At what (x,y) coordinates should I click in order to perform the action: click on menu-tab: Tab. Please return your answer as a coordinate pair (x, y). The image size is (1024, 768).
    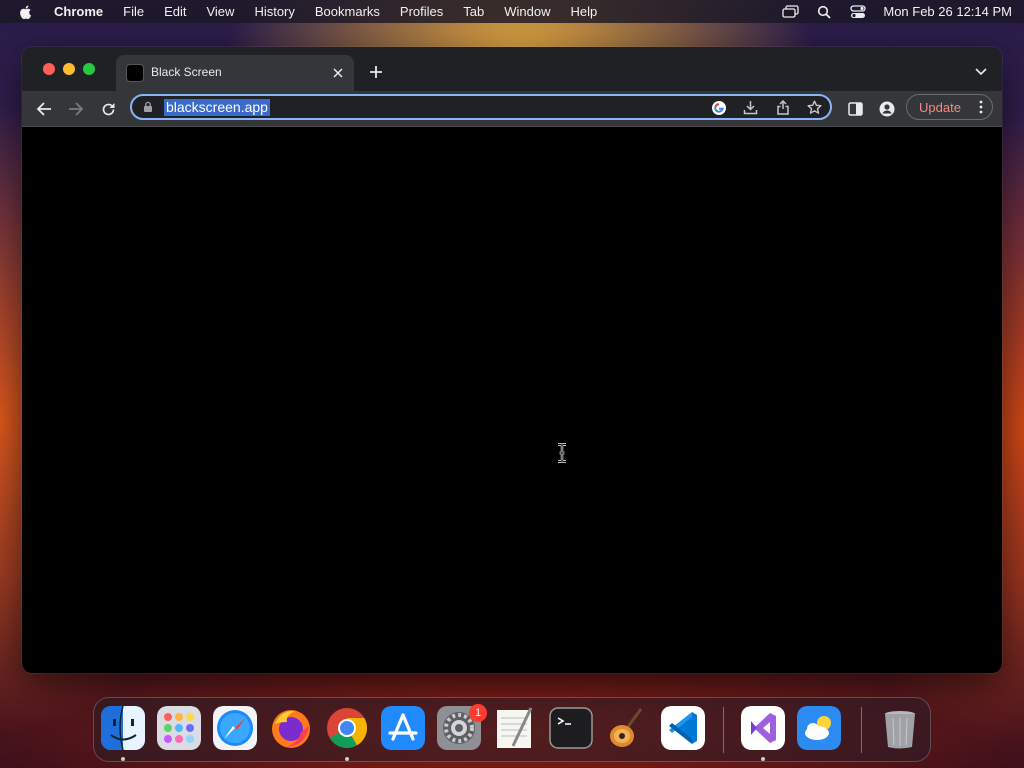
    Looking at the image, I should click on (473, 11).